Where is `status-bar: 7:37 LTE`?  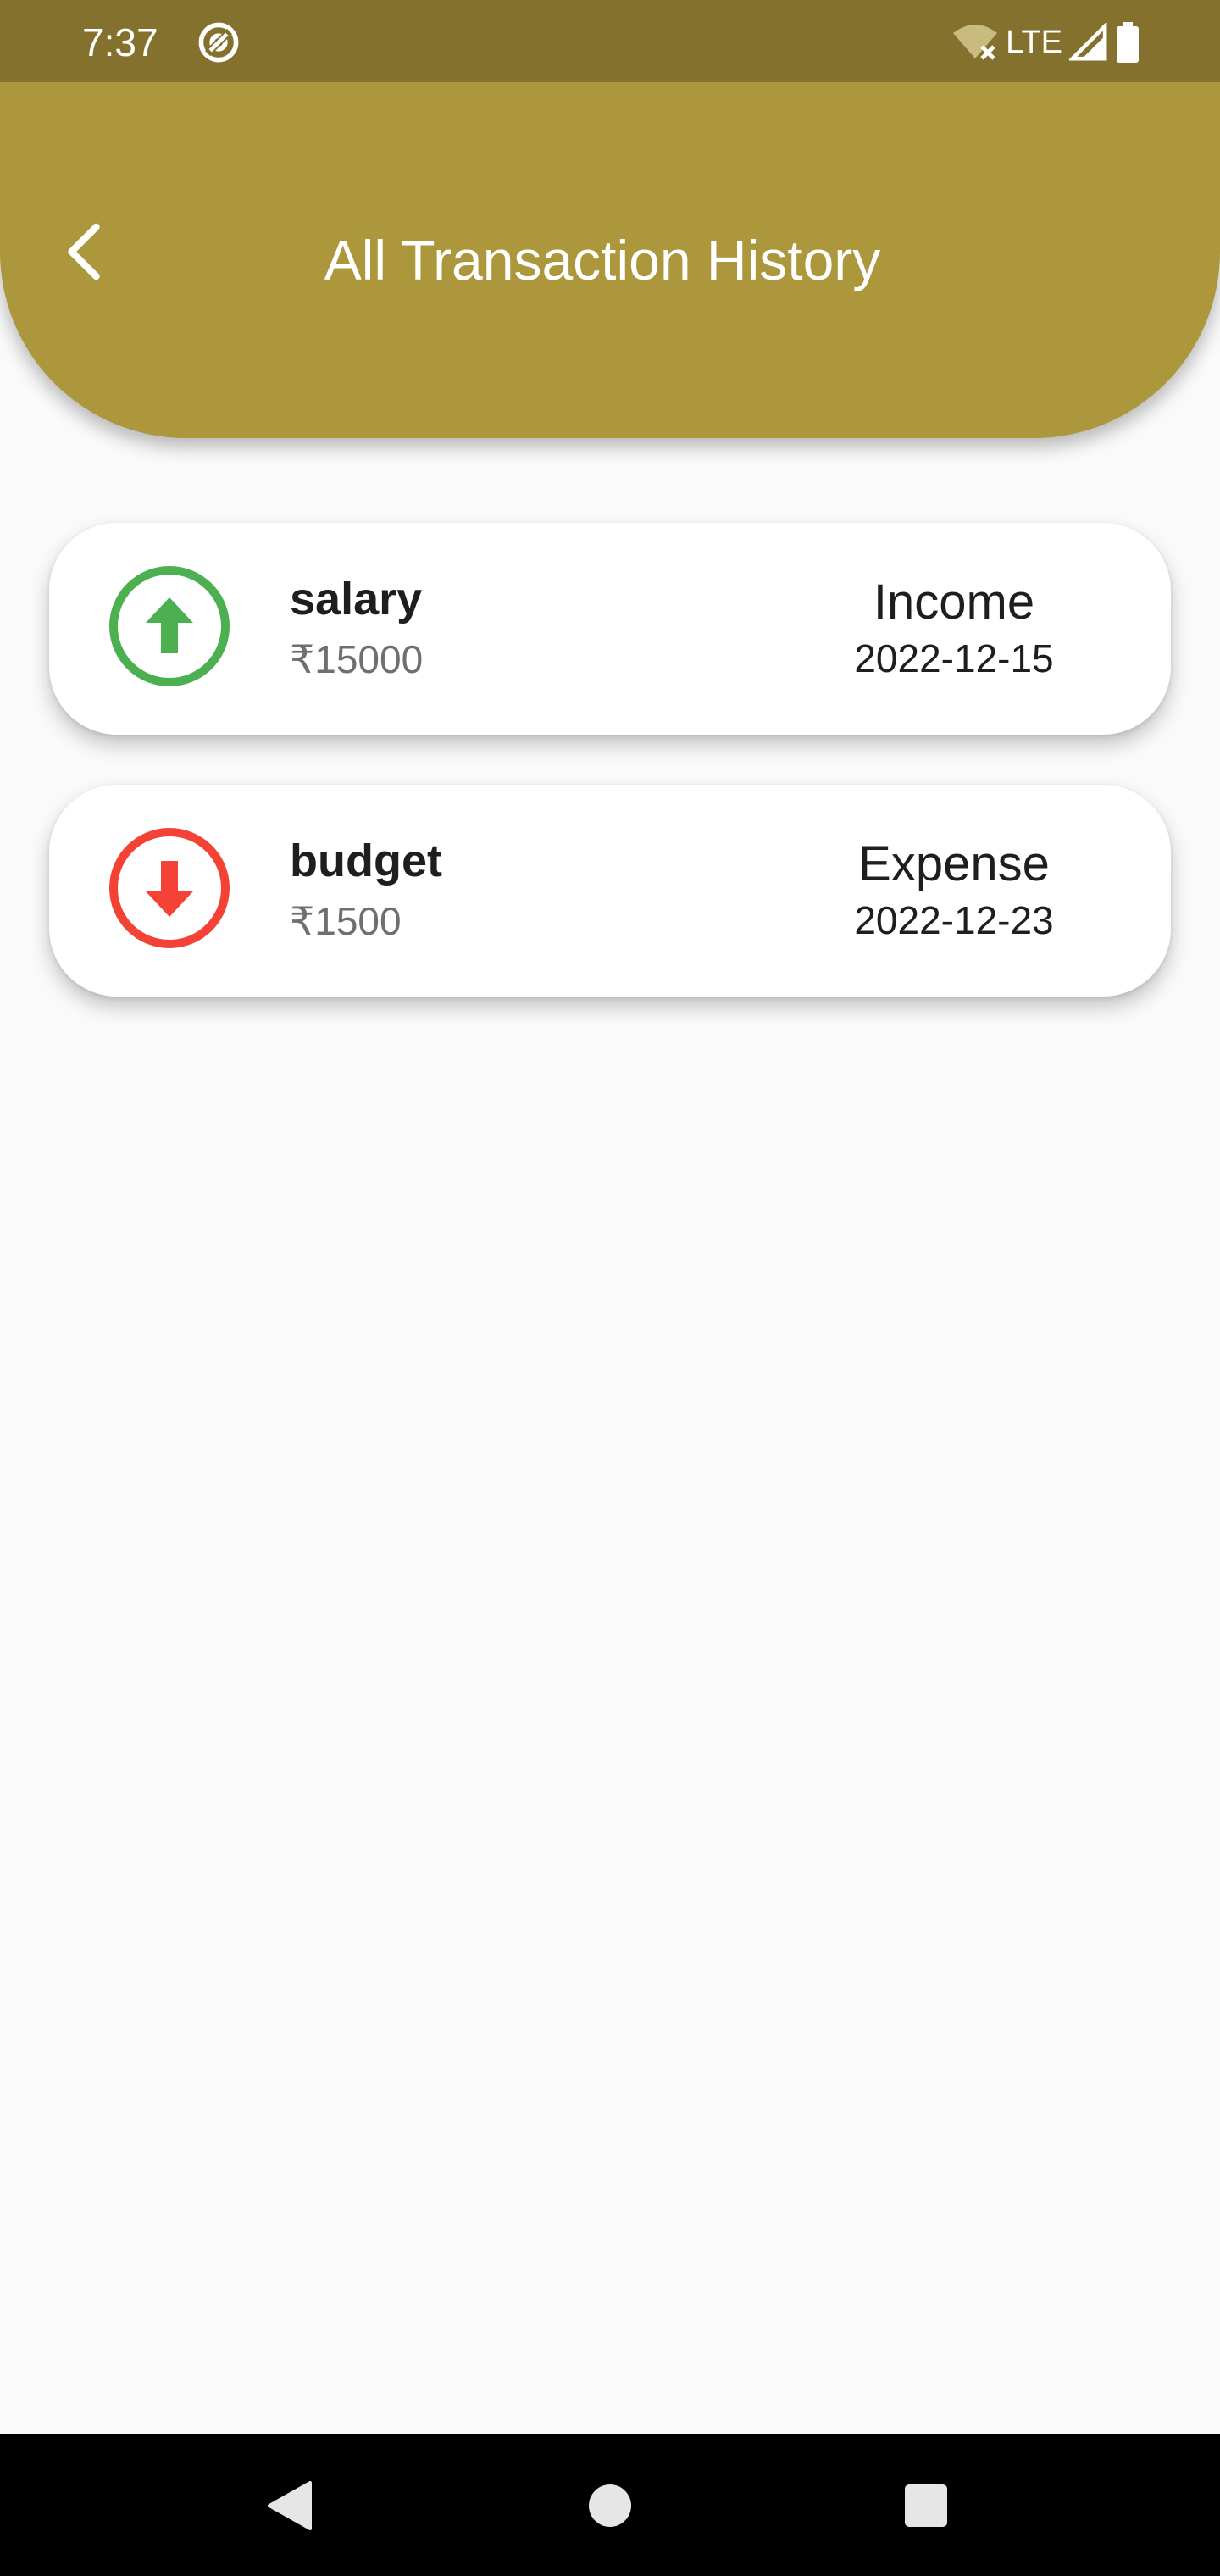
status-bar: 7:37 LTE is located at coordinates (610, 41).